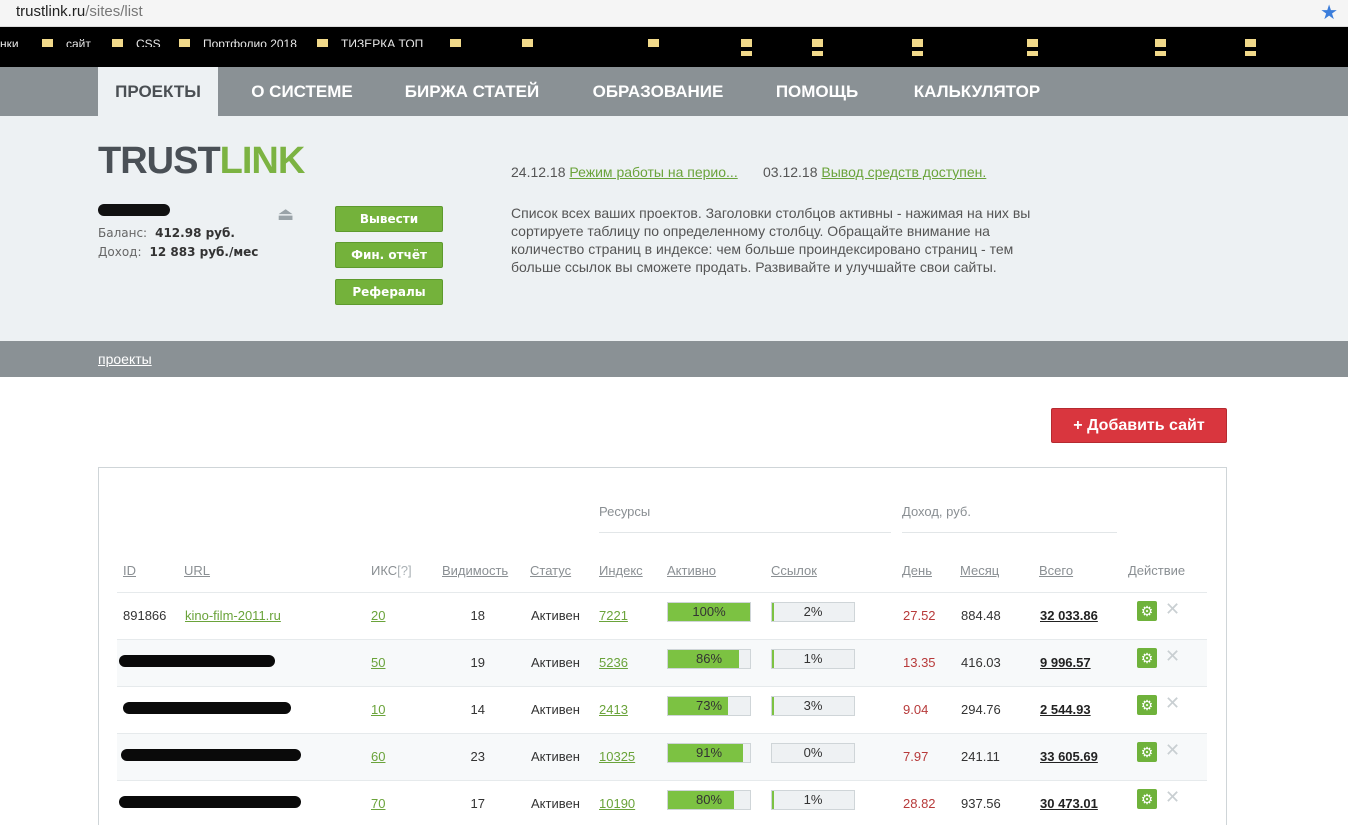  What do you see at coordinates (129, 570) in the screenshot?
I see `col-header-id: ID` at bounding box center [129, 570].